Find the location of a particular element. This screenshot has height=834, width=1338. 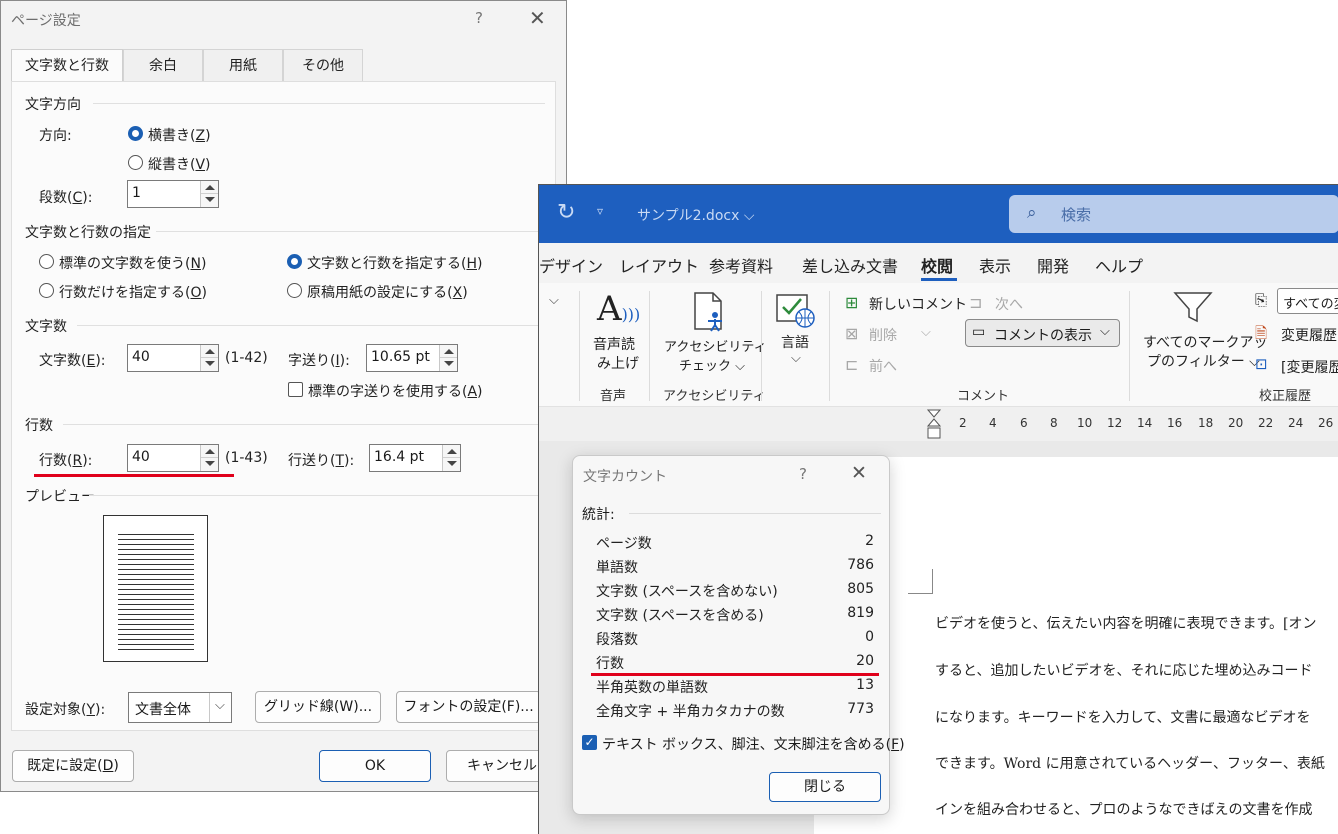

document-name: サンプル2.docx ⌵ is located at coordinates (695, 215).